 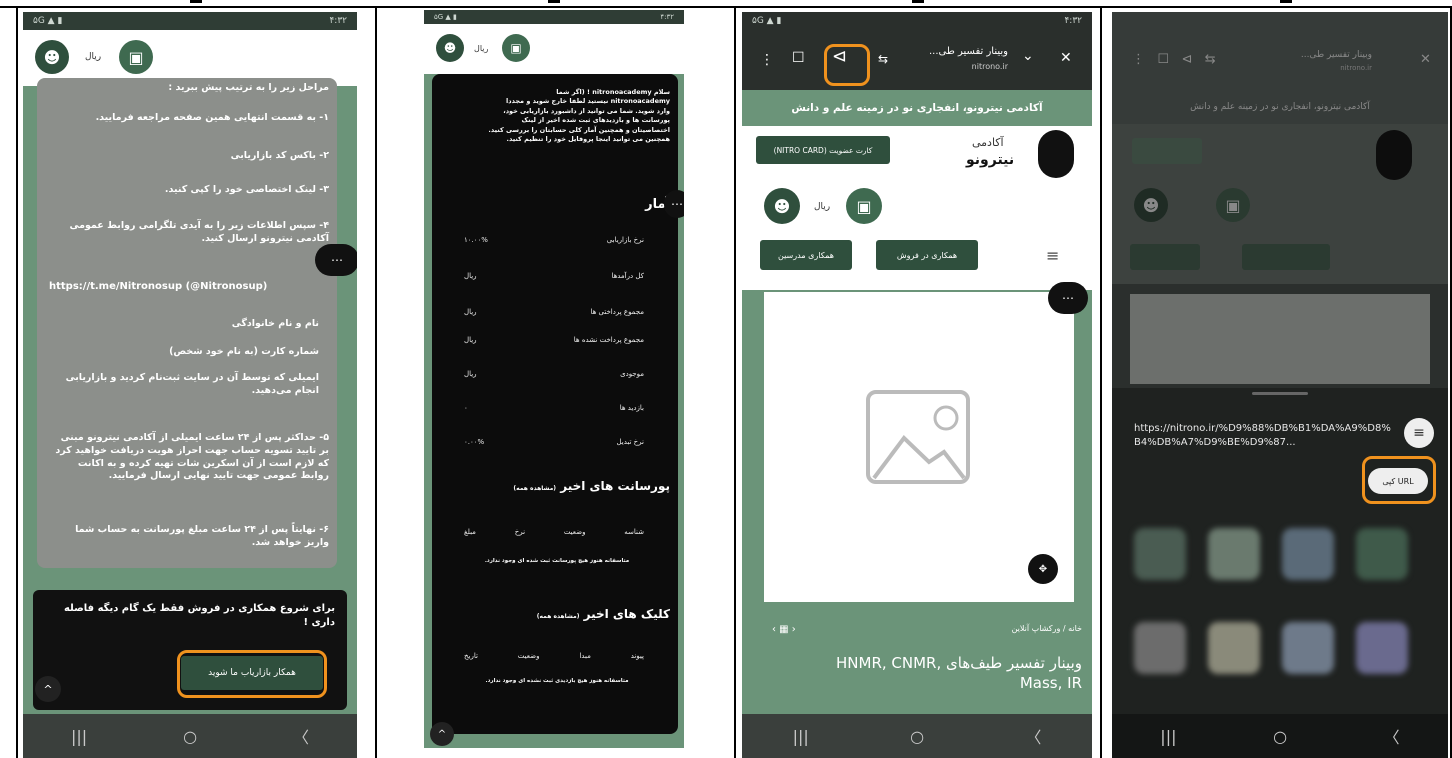 I want to click on drag-handle, so click(x=1280, y=393).